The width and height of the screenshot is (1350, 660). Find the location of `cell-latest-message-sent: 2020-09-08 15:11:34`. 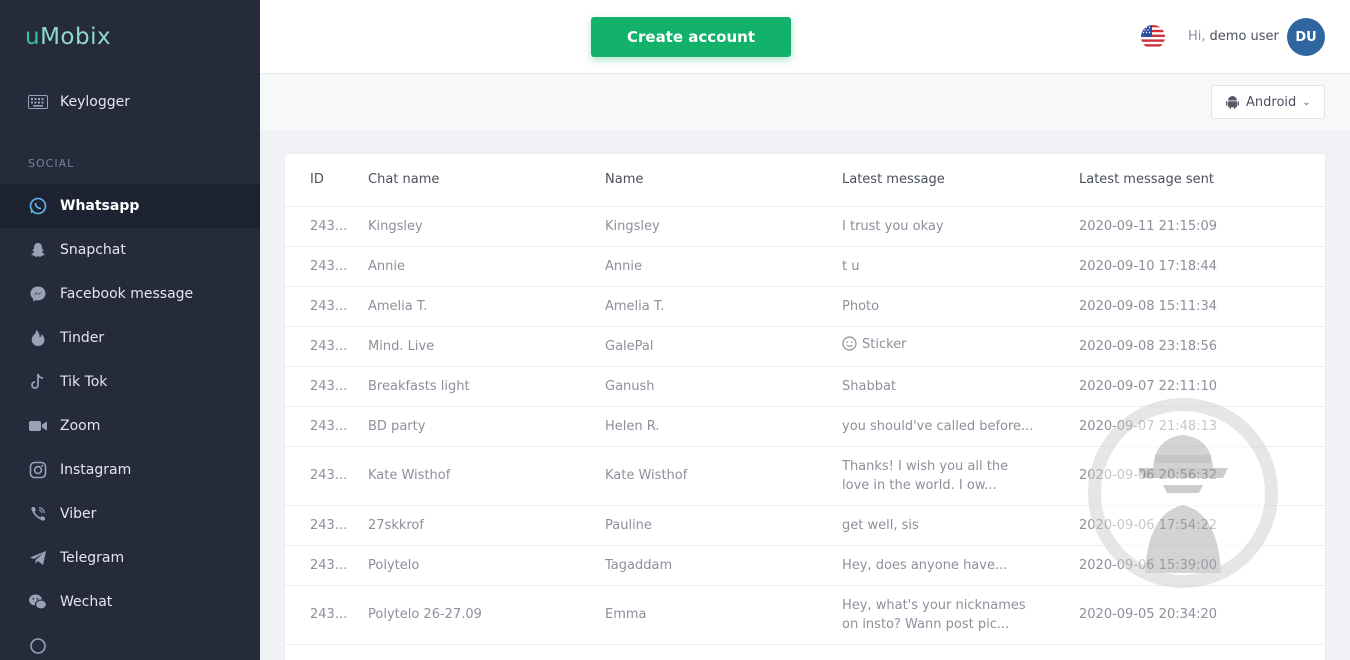

cell-latest-message-sent: 2020-09-08 15:11:34 is located at coordinates (1202, 306).